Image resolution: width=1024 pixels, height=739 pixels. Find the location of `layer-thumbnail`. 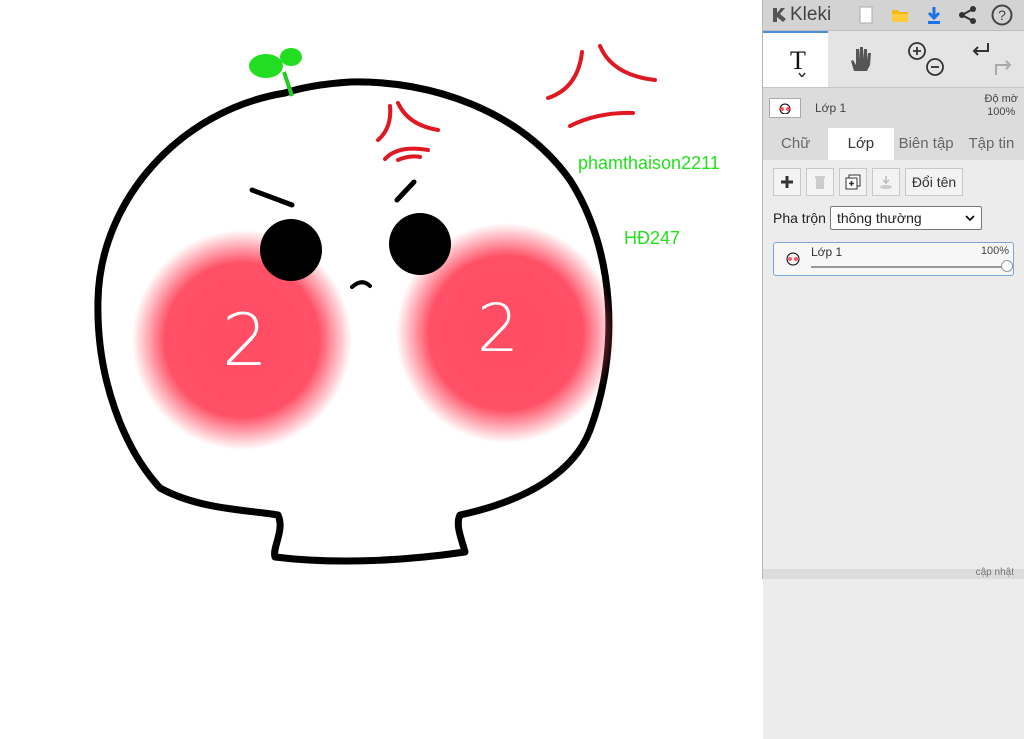

layer-thumbnail is located at coordinates (785, 108).